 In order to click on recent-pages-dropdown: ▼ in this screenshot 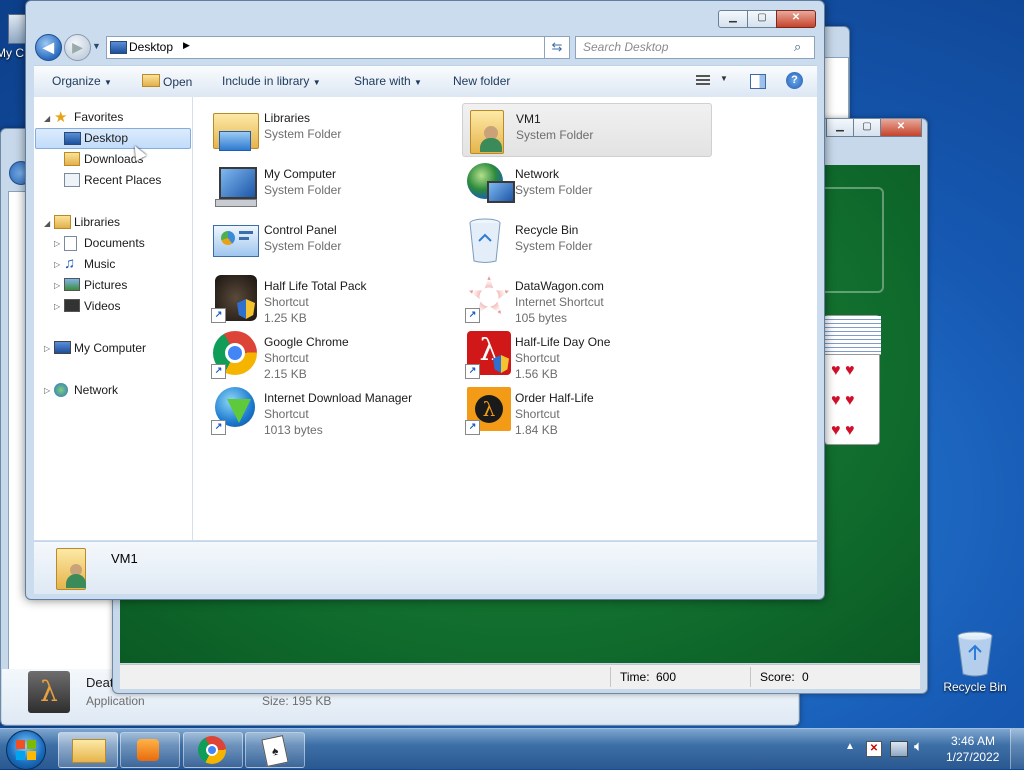, I will do `click(96, 46)`.